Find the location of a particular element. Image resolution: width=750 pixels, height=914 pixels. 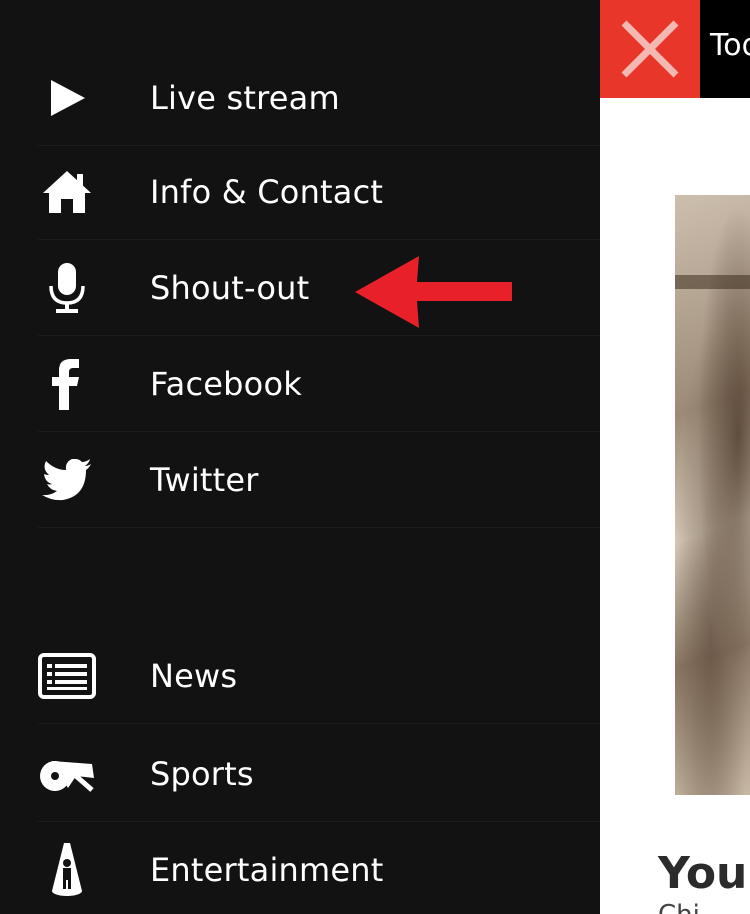

news-icon is located at coordinates (67, 676).